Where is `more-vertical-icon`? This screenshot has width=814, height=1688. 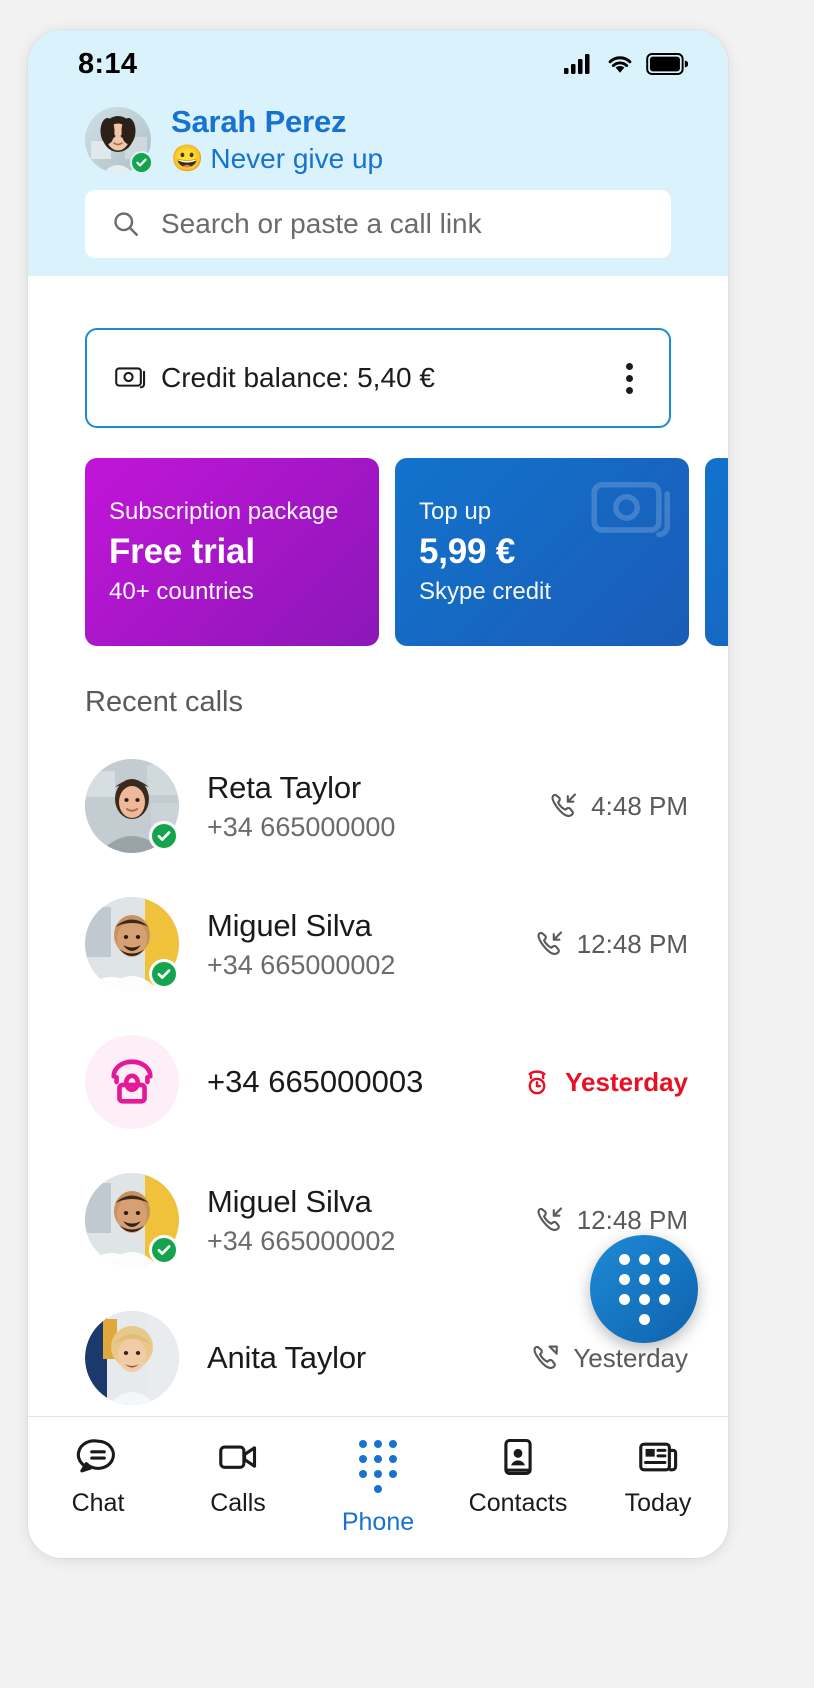
more-vertical-icon is located at coordinates (629, 378).